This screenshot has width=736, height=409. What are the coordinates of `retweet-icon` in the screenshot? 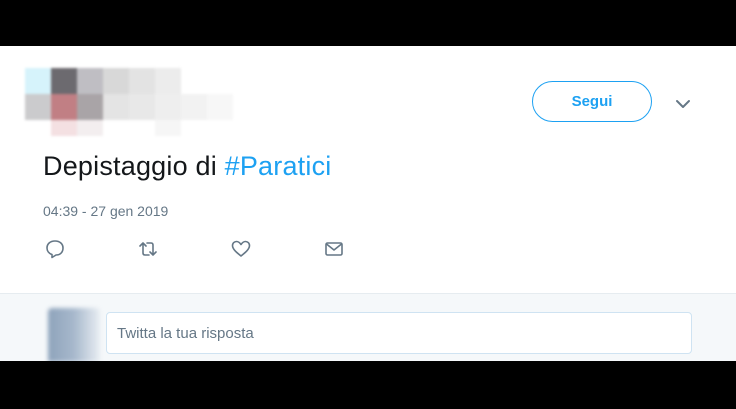 It's located at (148, 249).